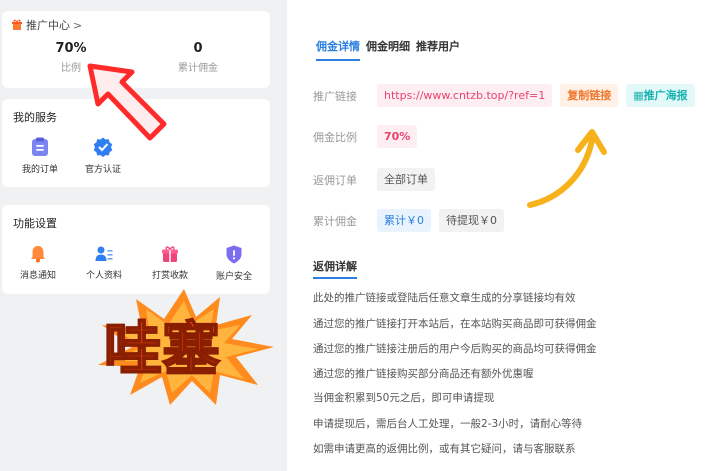 The height and width of the screenshot is (471, 715). I want to click on tab-commission-records: 佣金明细, so click(388, 46).